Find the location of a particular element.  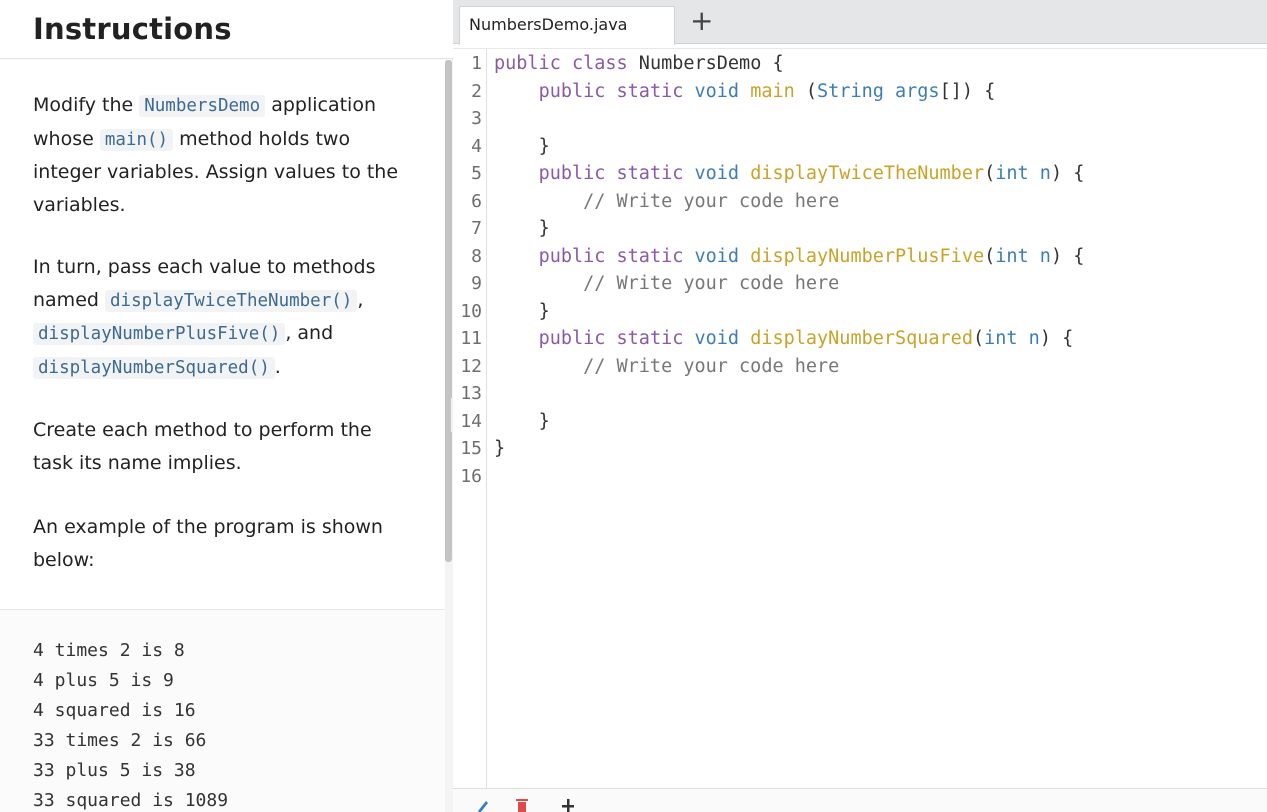

line-number: 5 is located at coordinates (476, 173).